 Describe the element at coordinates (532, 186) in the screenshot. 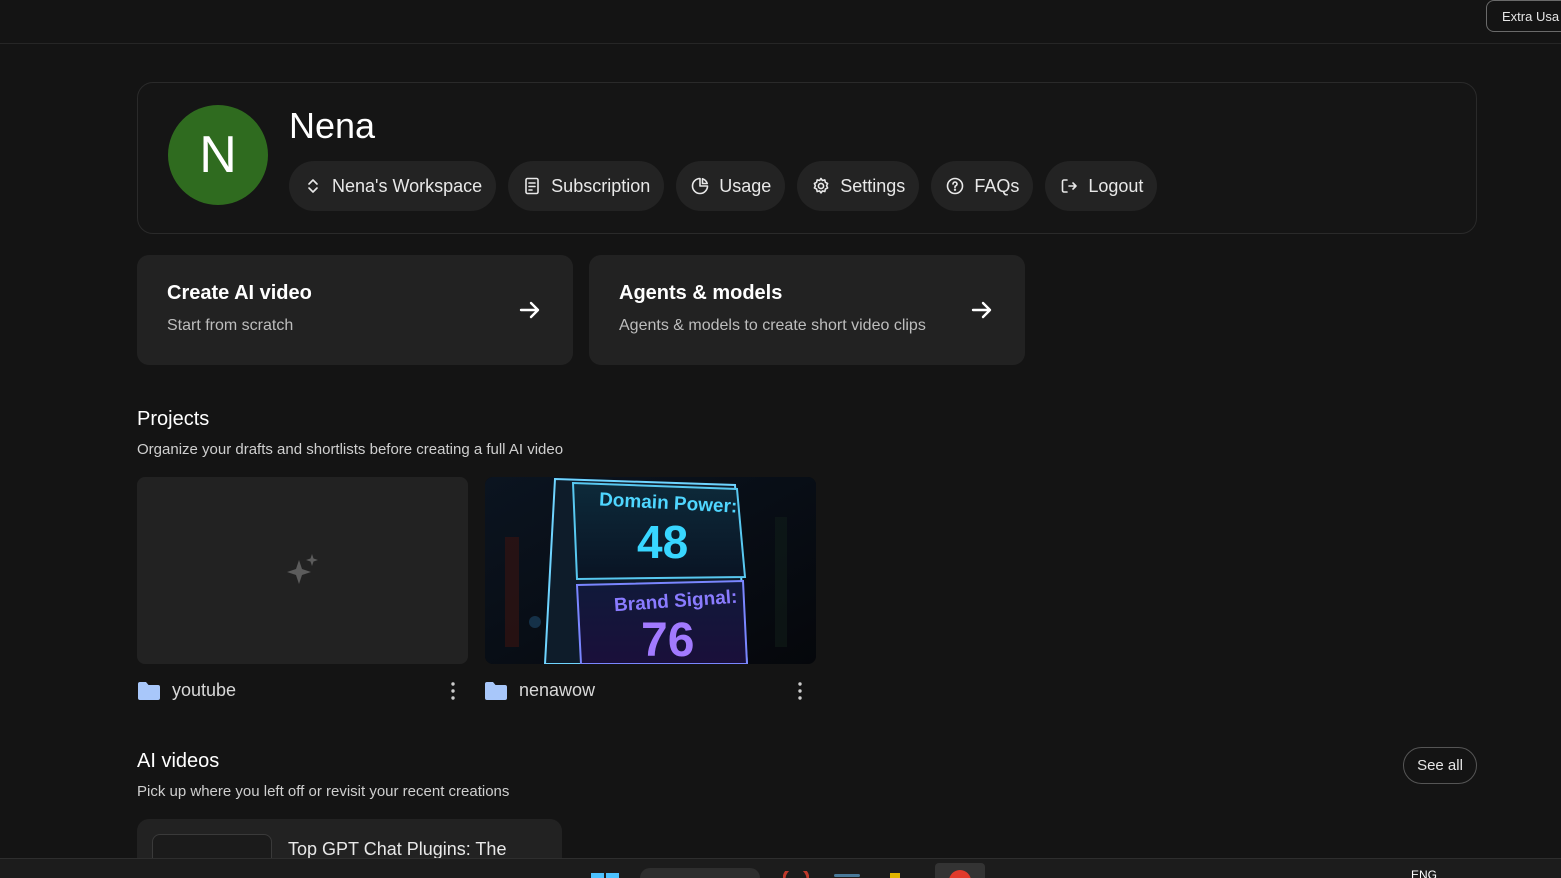

I see `receipt-icon` at that location.